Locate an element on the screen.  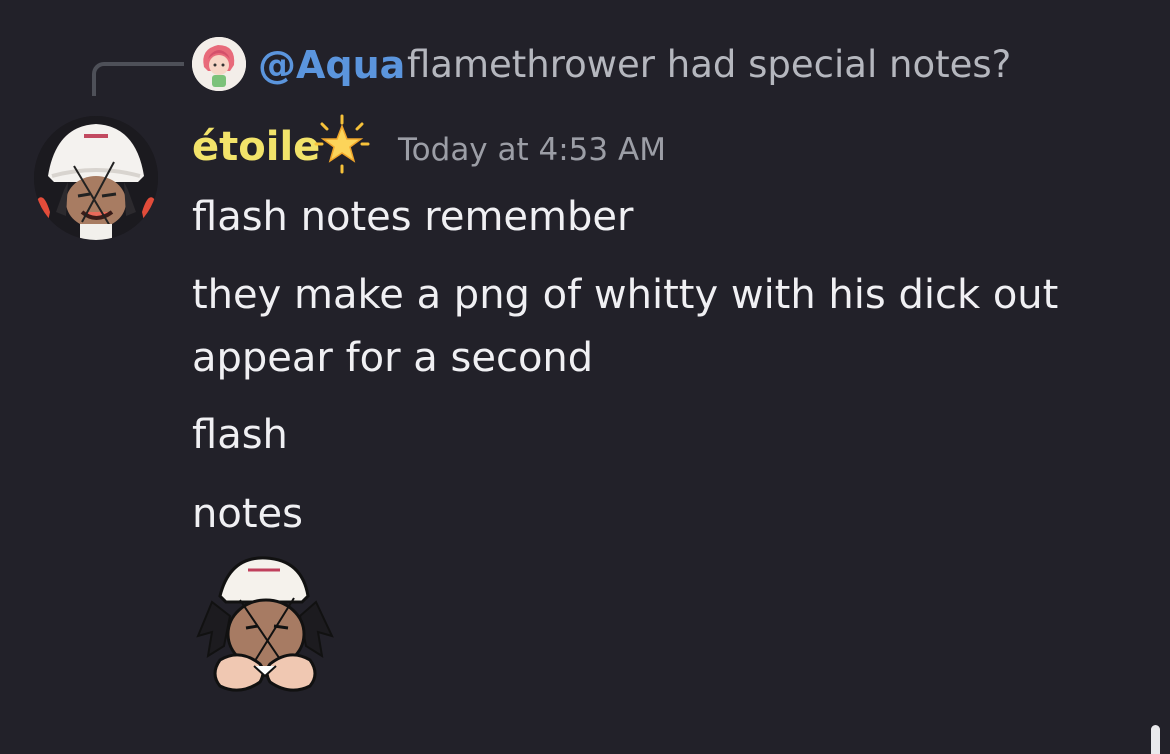
message-line: flash is located at coordinates (240, 435).